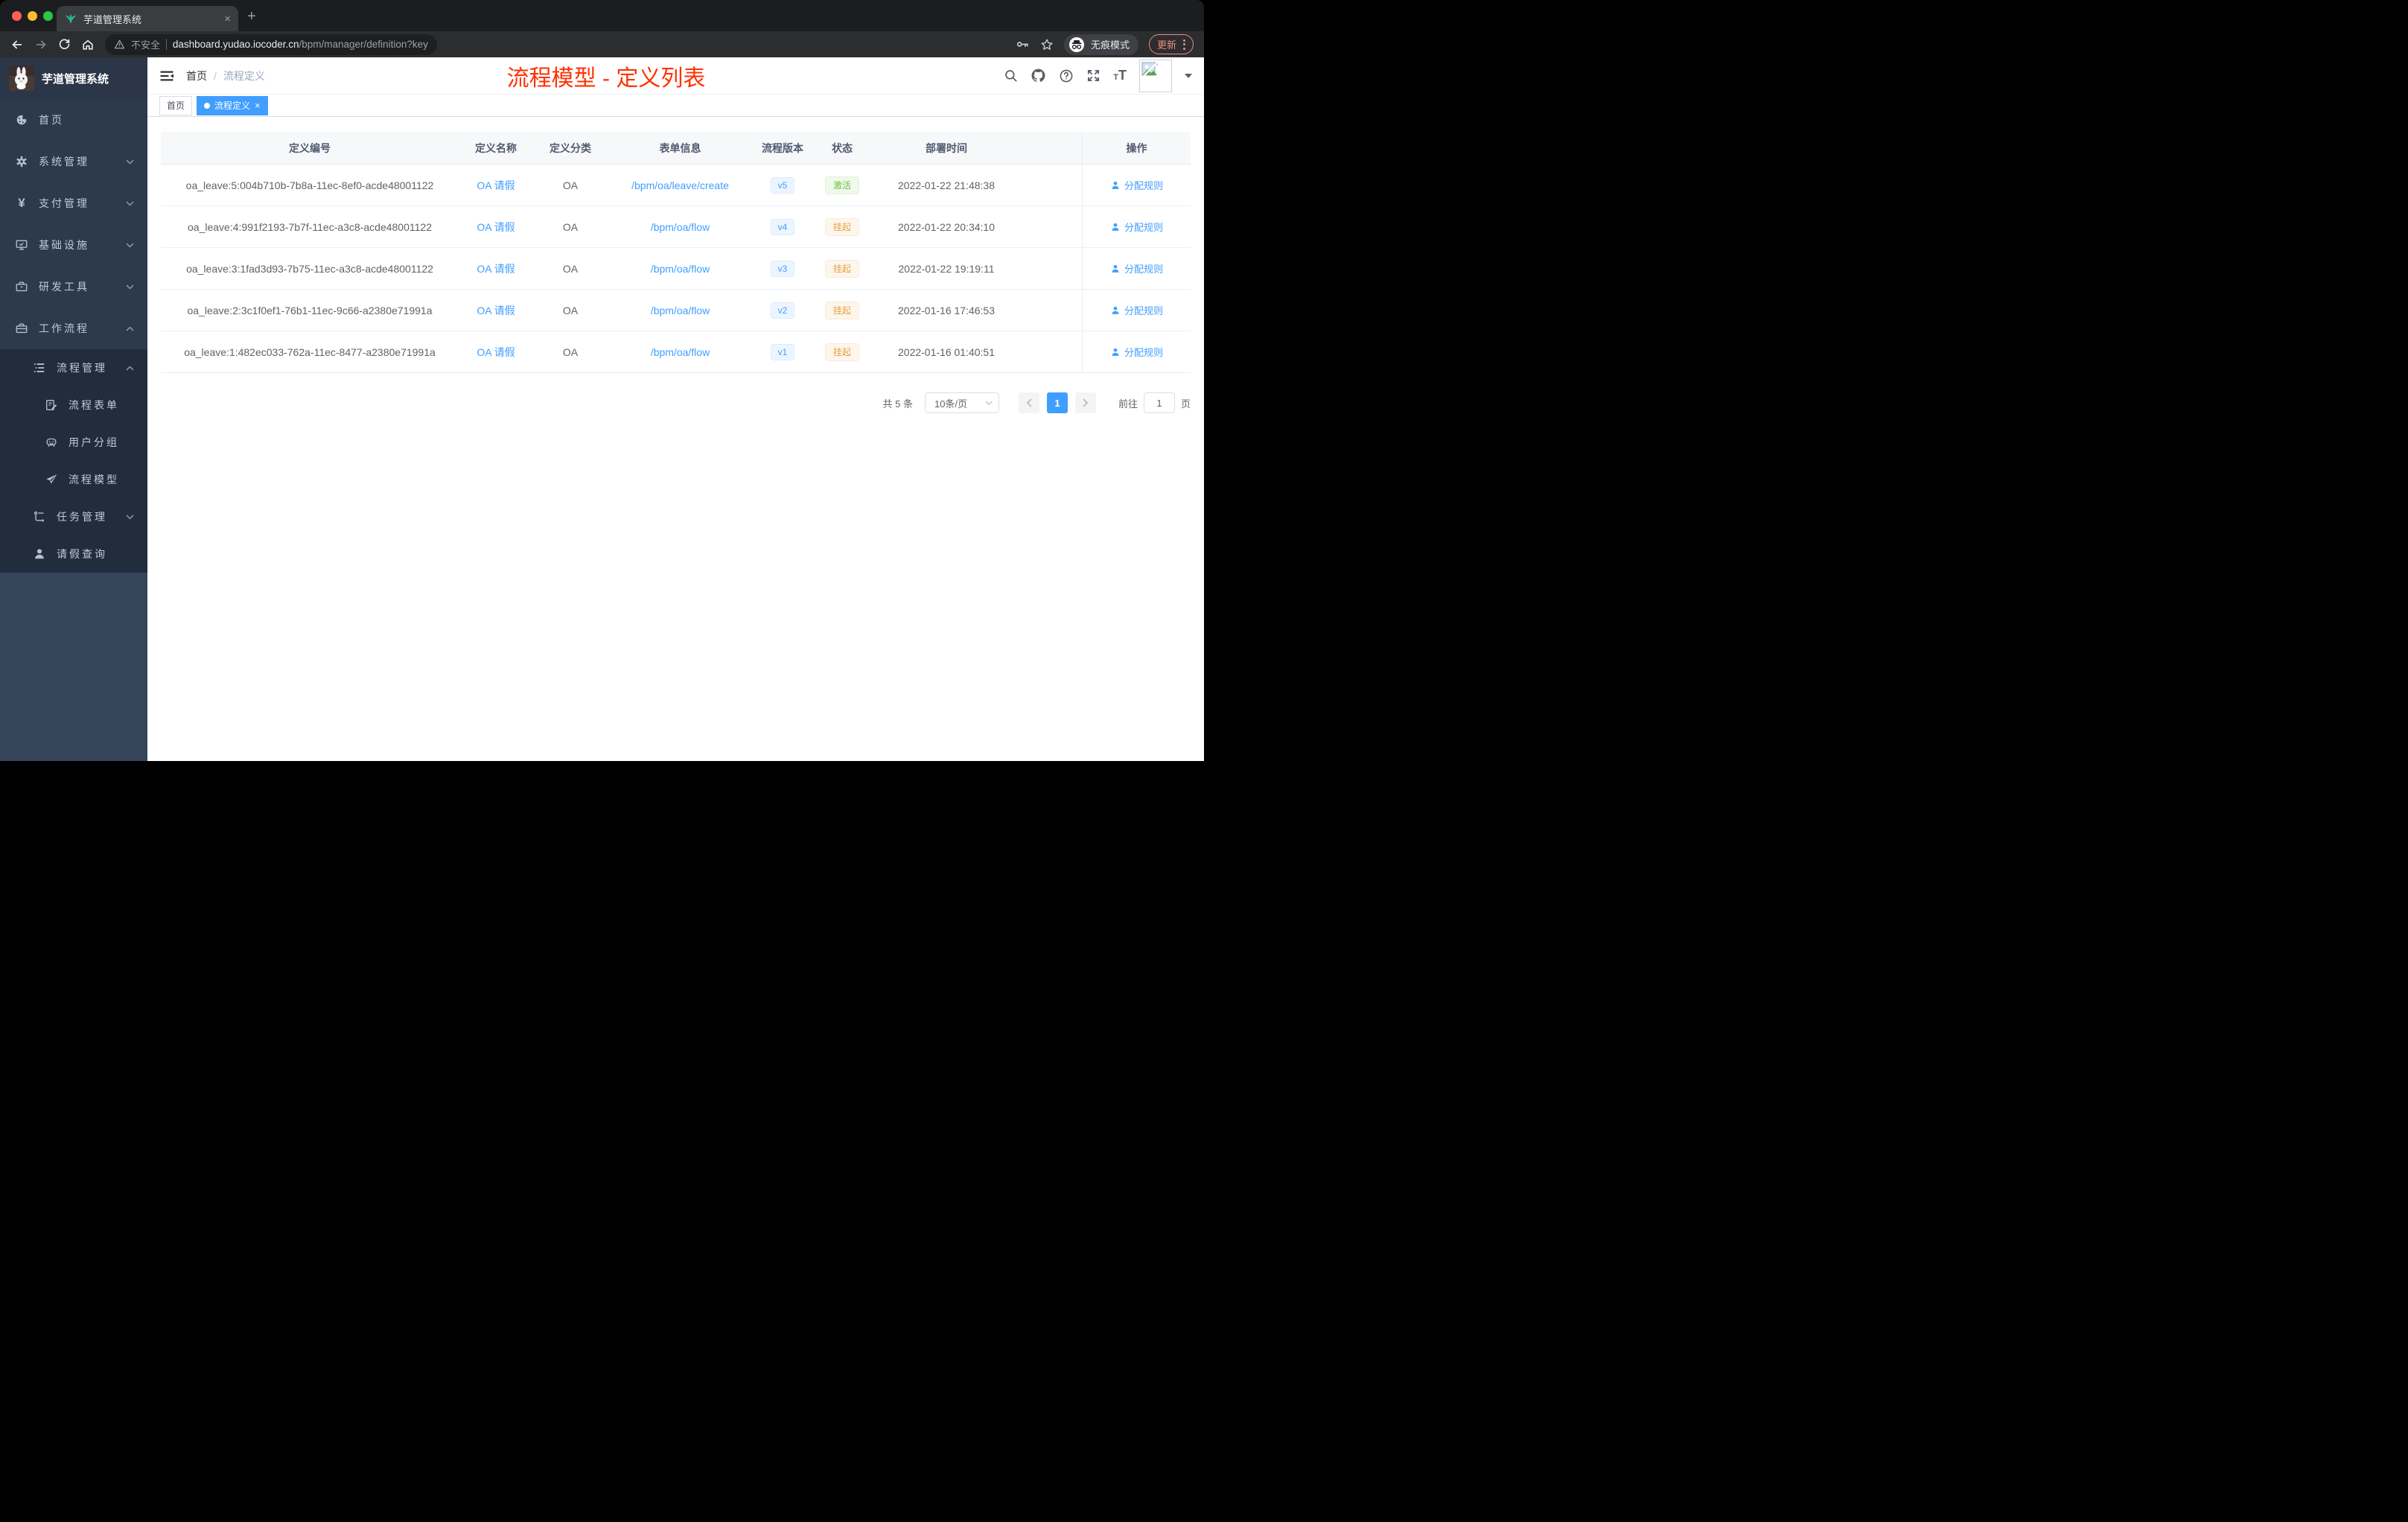  I want to click on reload-button, so click(64, 44).